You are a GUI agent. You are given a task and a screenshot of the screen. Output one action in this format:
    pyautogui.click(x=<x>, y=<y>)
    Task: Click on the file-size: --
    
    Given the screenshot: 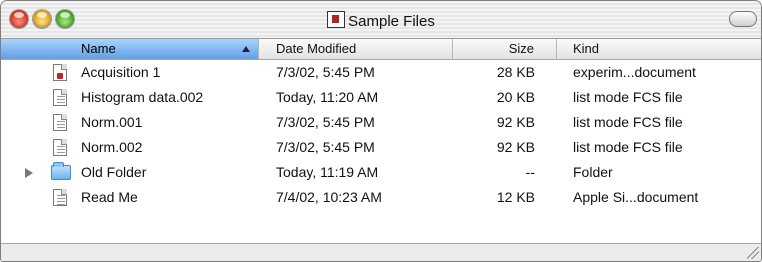 What is the action you would take?
    pyautogui.click(x=530, y=172)
    